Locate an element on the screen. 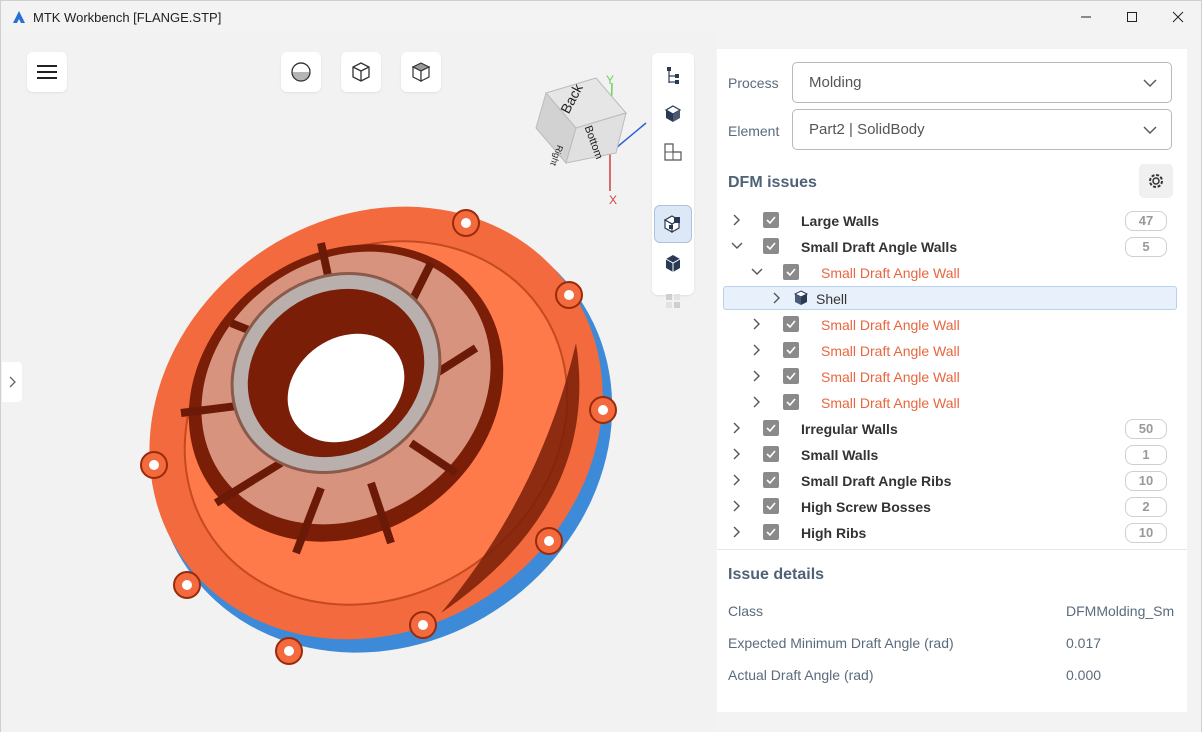  viewcube-face-right: Right is located at coordinates (556, 156).